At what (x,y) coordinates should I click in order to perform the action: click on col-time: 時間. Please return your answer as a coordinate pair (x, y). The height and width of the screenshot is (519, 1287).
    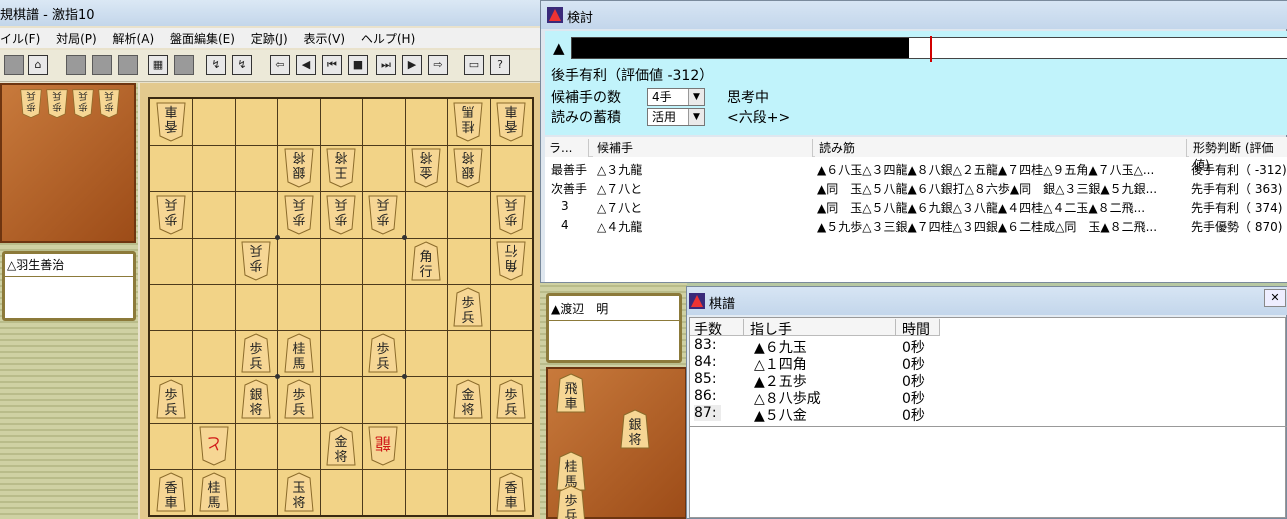
    Looking at the image, I should click on (919, 328).